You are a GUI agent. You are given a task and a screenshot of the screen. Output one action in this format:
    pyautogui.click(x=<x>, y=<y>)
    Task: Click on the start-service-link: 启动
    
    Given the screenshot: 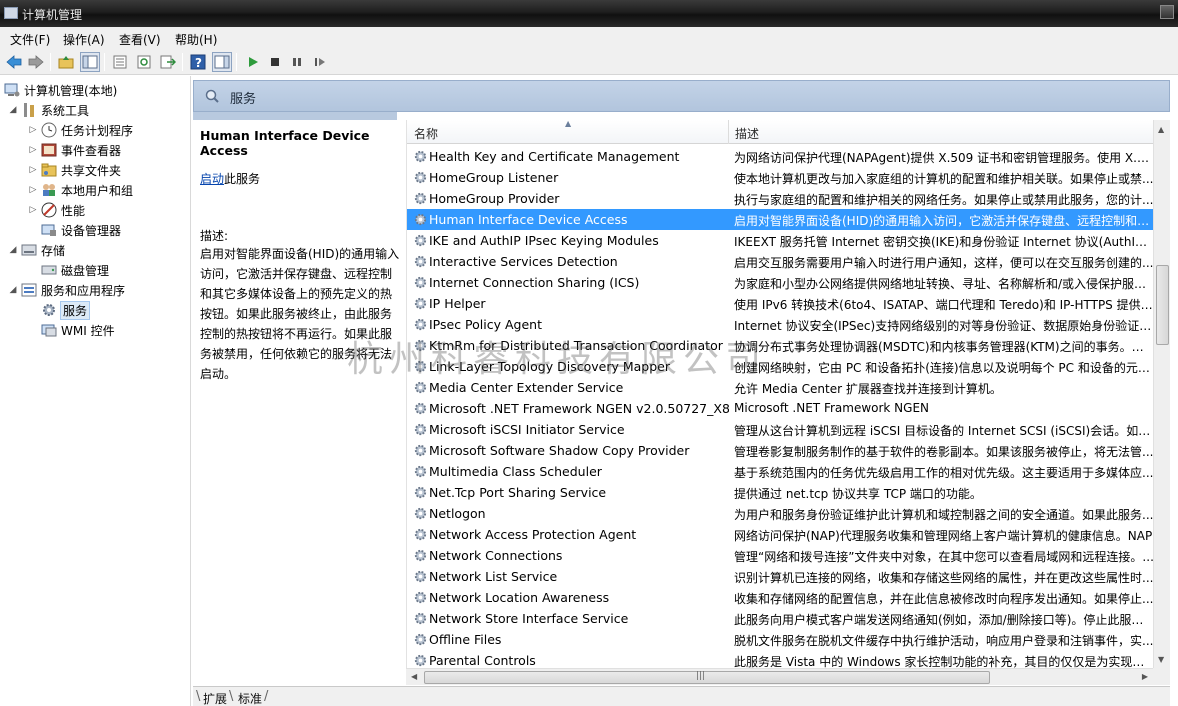 What is the action you would take?
    pyautogui.click(x=212, y=179)
    